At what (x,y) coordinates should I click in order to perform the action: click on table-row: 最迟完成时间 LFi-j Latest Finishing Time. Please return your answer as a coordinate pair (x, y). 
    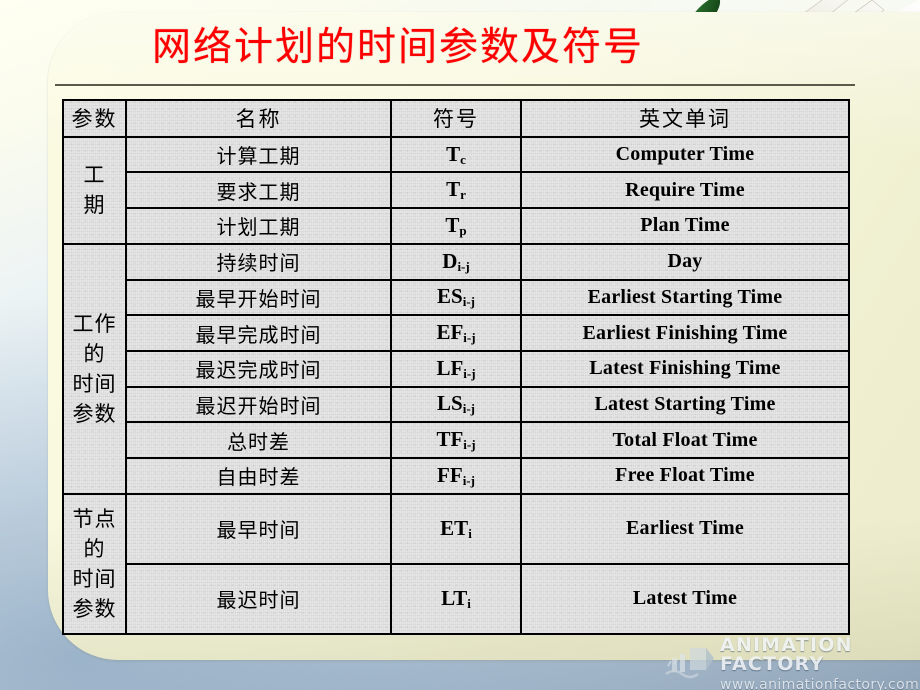
    Looking at the image, I should click on (456, 368).